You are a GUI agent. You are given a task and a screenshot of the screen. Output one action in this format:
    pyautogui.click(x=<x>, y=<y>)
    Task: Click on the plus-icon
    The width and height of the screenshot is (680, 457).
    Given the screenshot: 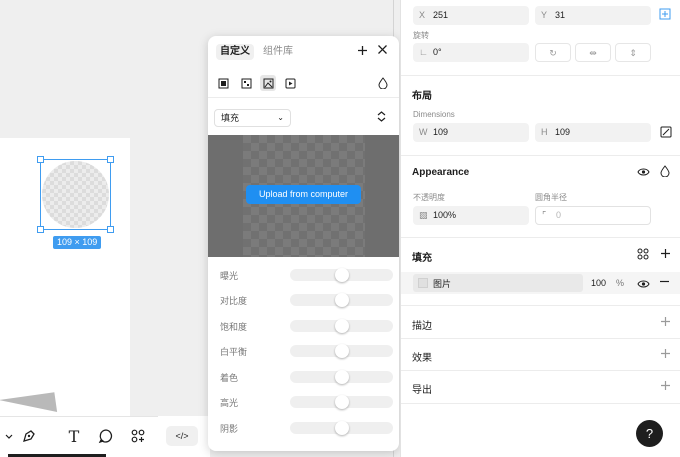 What is the action you would take?
    pyautogui.click(x=362, y=51)
    